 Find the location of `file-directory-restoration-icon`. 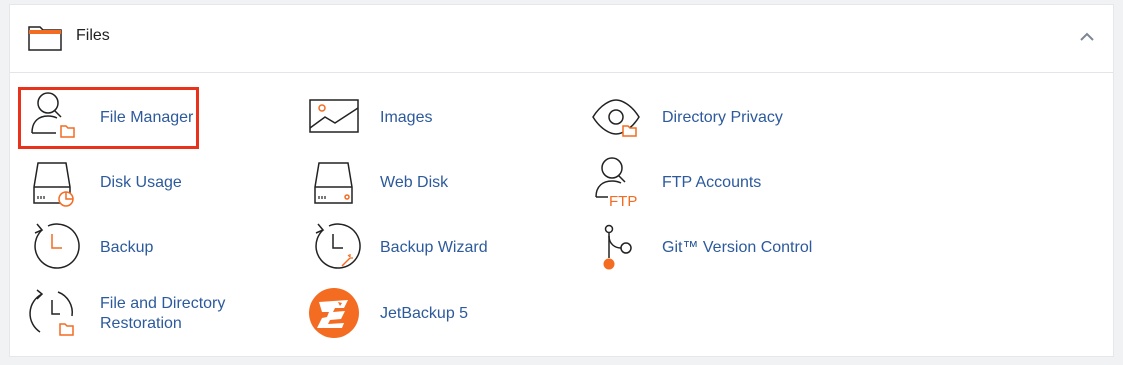

file-directory-restoration-icon is located at coordinates (51, 312).